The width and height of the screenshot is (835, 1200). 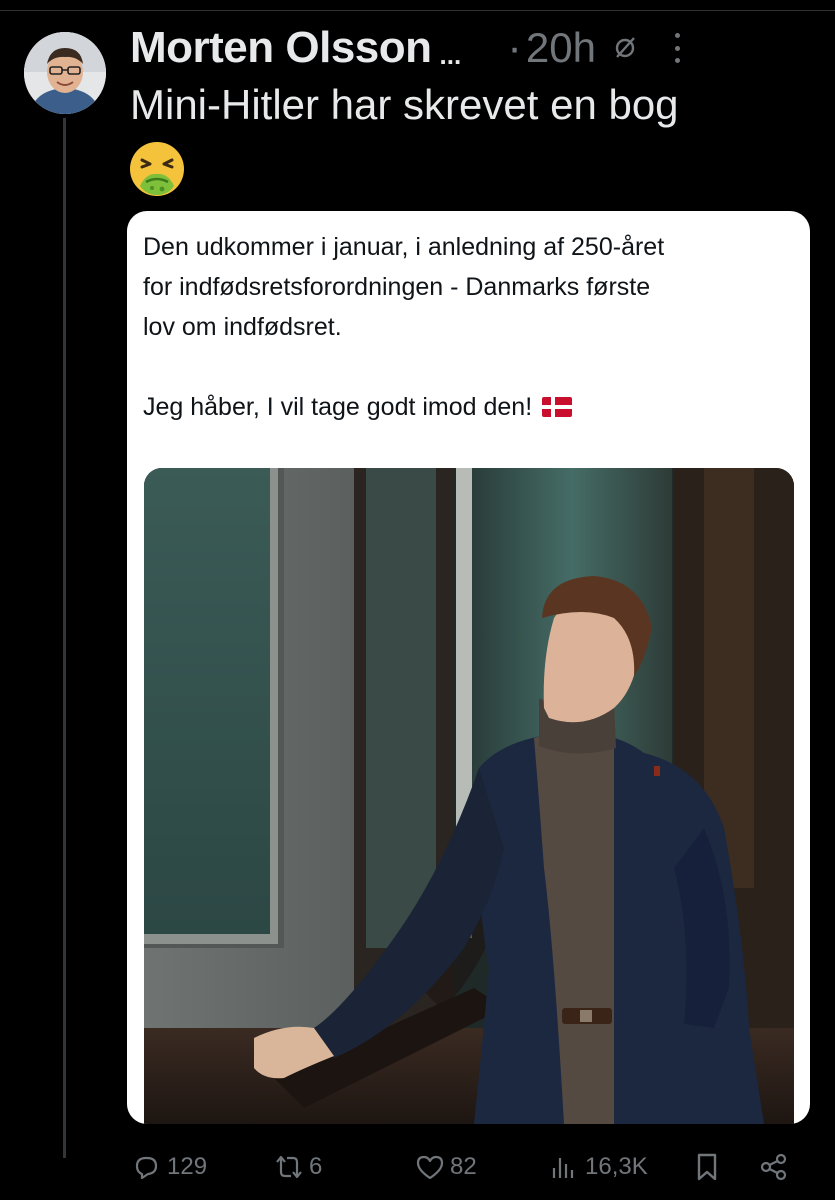 What do you see at coordinates (316, 1166) in the screenshot?
I see `repost-count: 6` at bounding box center [316, 1166].